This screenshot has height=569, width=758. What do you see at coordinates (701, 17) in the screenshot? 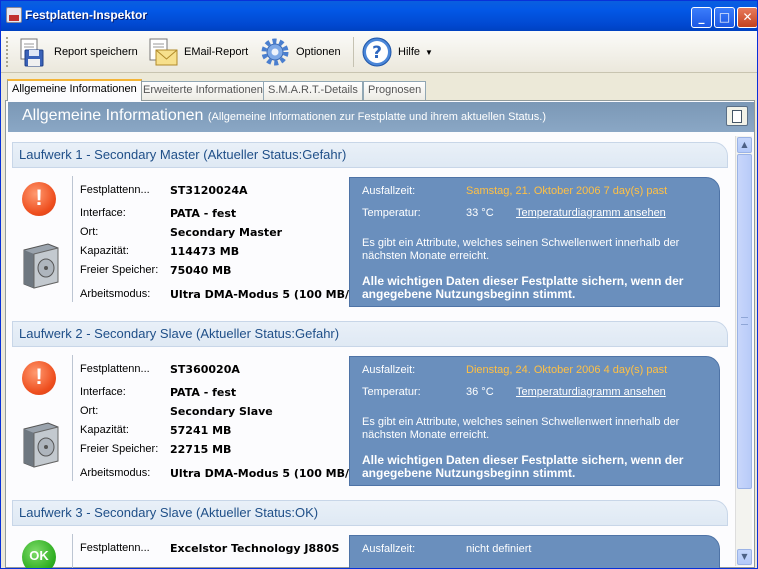
I see `minimize-button: _` at bounding box center [701, 17].